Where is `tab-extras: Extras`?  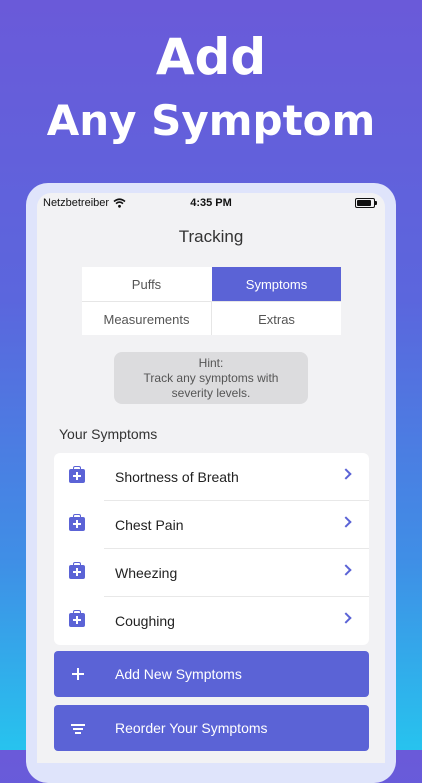 tab-extras: Extras is located at coordinates (276, 319).